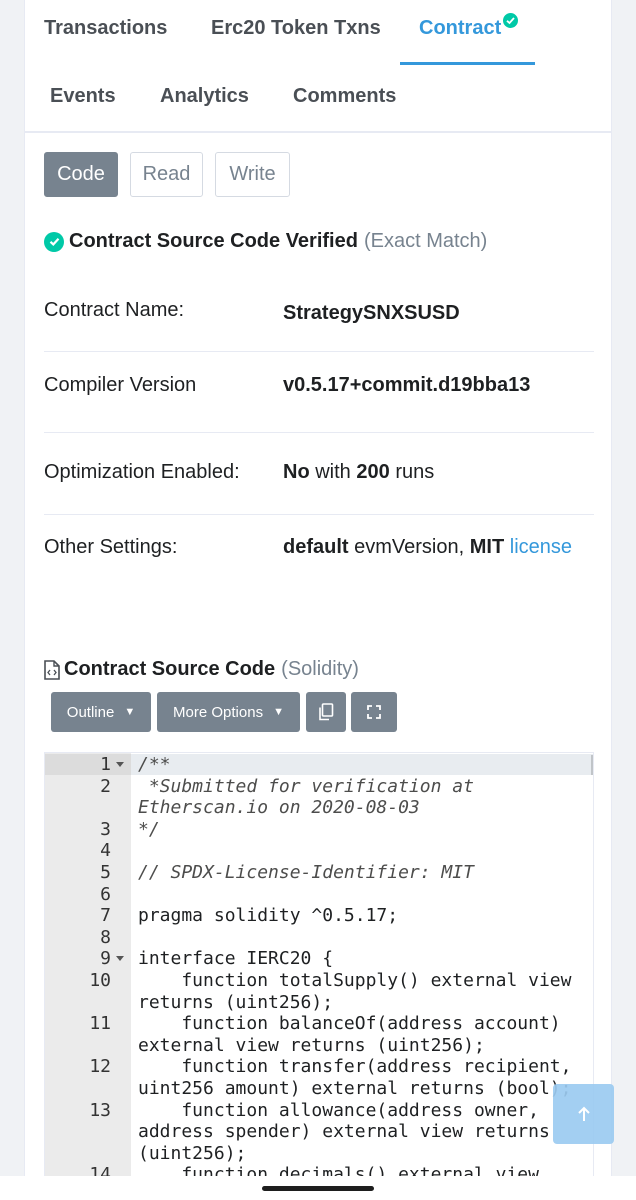 Image resolution: width=636 pixels, height=1200 pixels. Describe the element at coordinates (268, 916) in the screenshot. I see `code-text: pragma solidity ^0.5.17;` at that location.